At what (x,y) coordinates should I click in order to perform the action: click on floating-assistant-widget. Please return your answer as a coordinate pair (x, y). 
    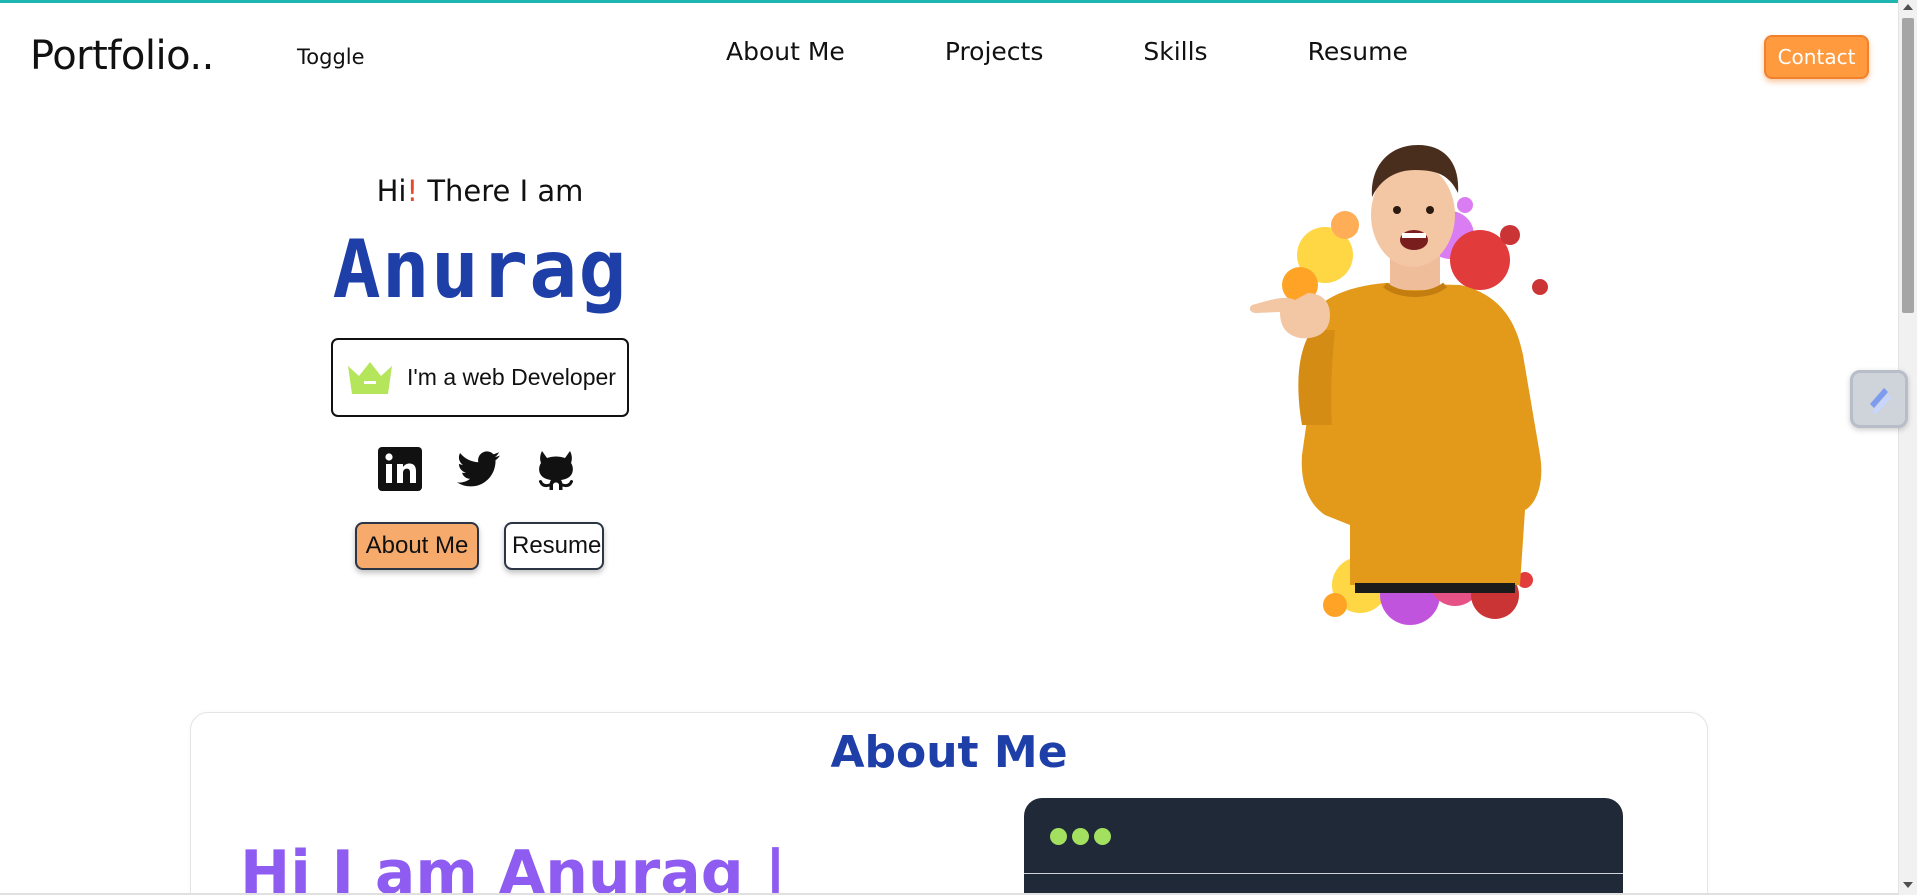
    Looking at the image, I should click on (1879, 399).